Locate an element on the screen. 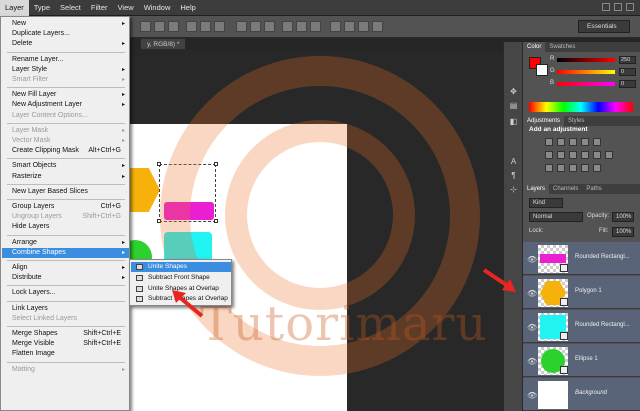  color-spectrum is located at coordinates (581, 107).